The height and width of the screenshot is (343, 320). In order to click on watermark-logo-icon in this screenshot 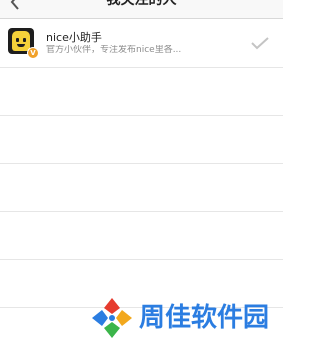, I will do `click(112, 318)`.